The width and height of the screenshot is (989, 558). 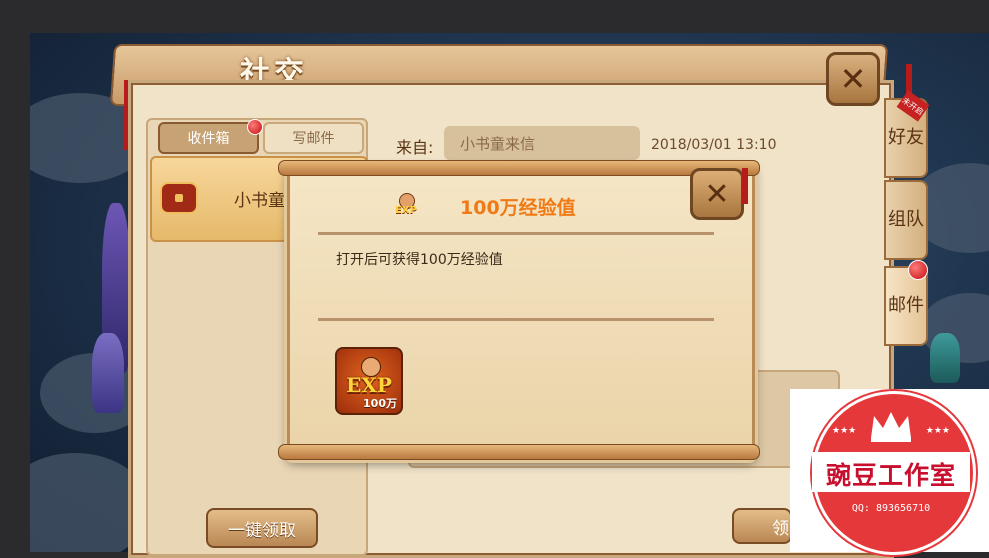 What do you see at coordinates (419, 260) in the screenshot?
I see `dialog-description: 打开后可获得100万经验值` at bounding box center [419, 260].